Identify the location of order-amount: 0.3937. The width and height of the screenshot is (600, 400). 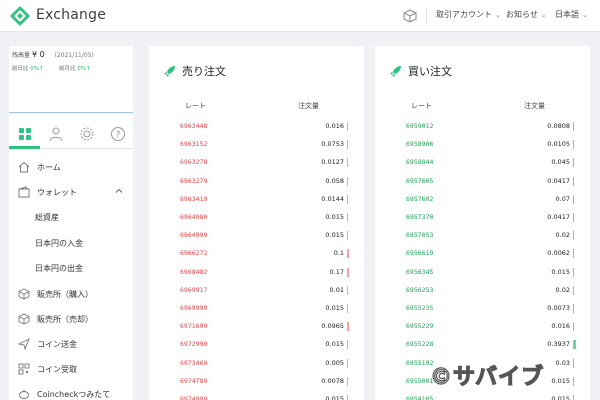
(558, 344).